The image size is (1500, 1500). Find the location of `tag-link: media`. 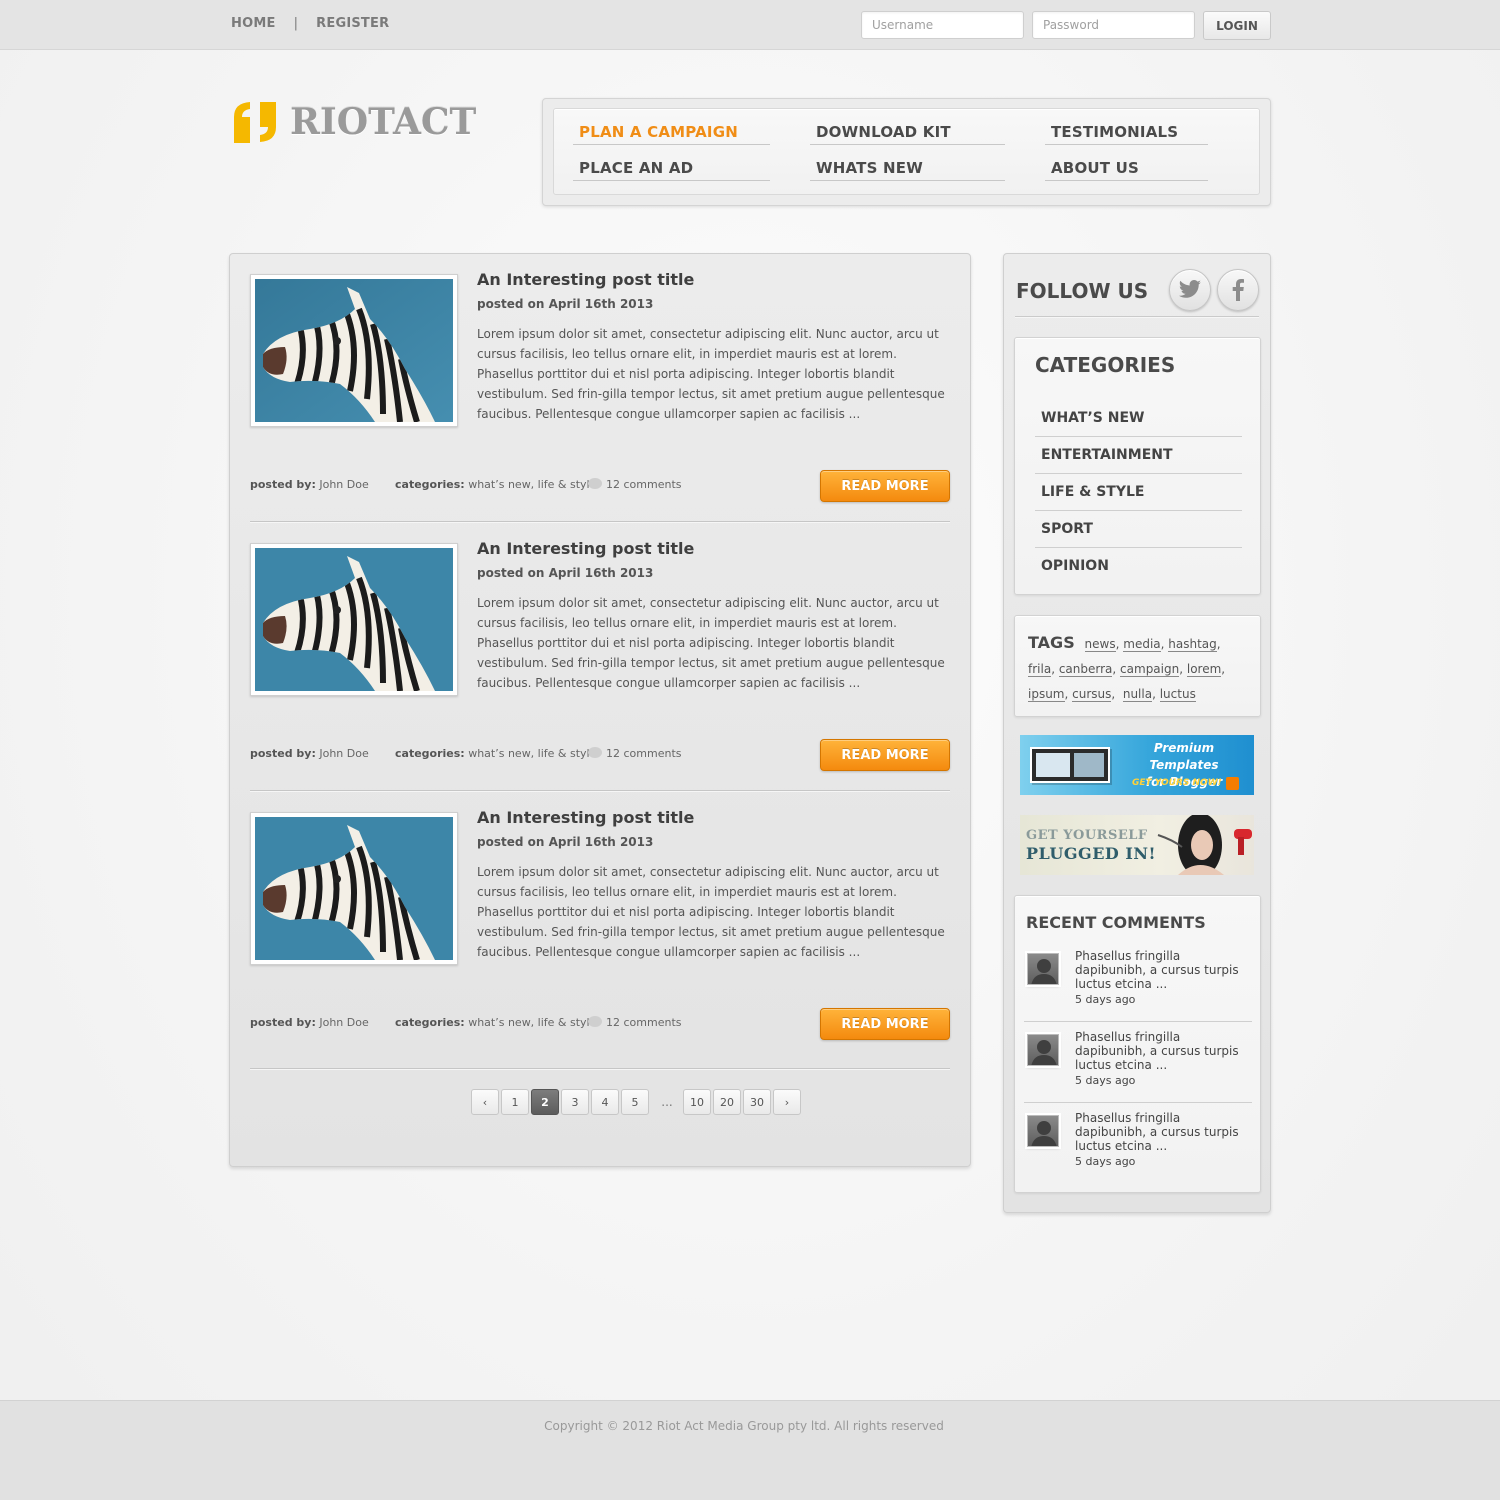

tag-link: media is located at coordinates (1142, 644).